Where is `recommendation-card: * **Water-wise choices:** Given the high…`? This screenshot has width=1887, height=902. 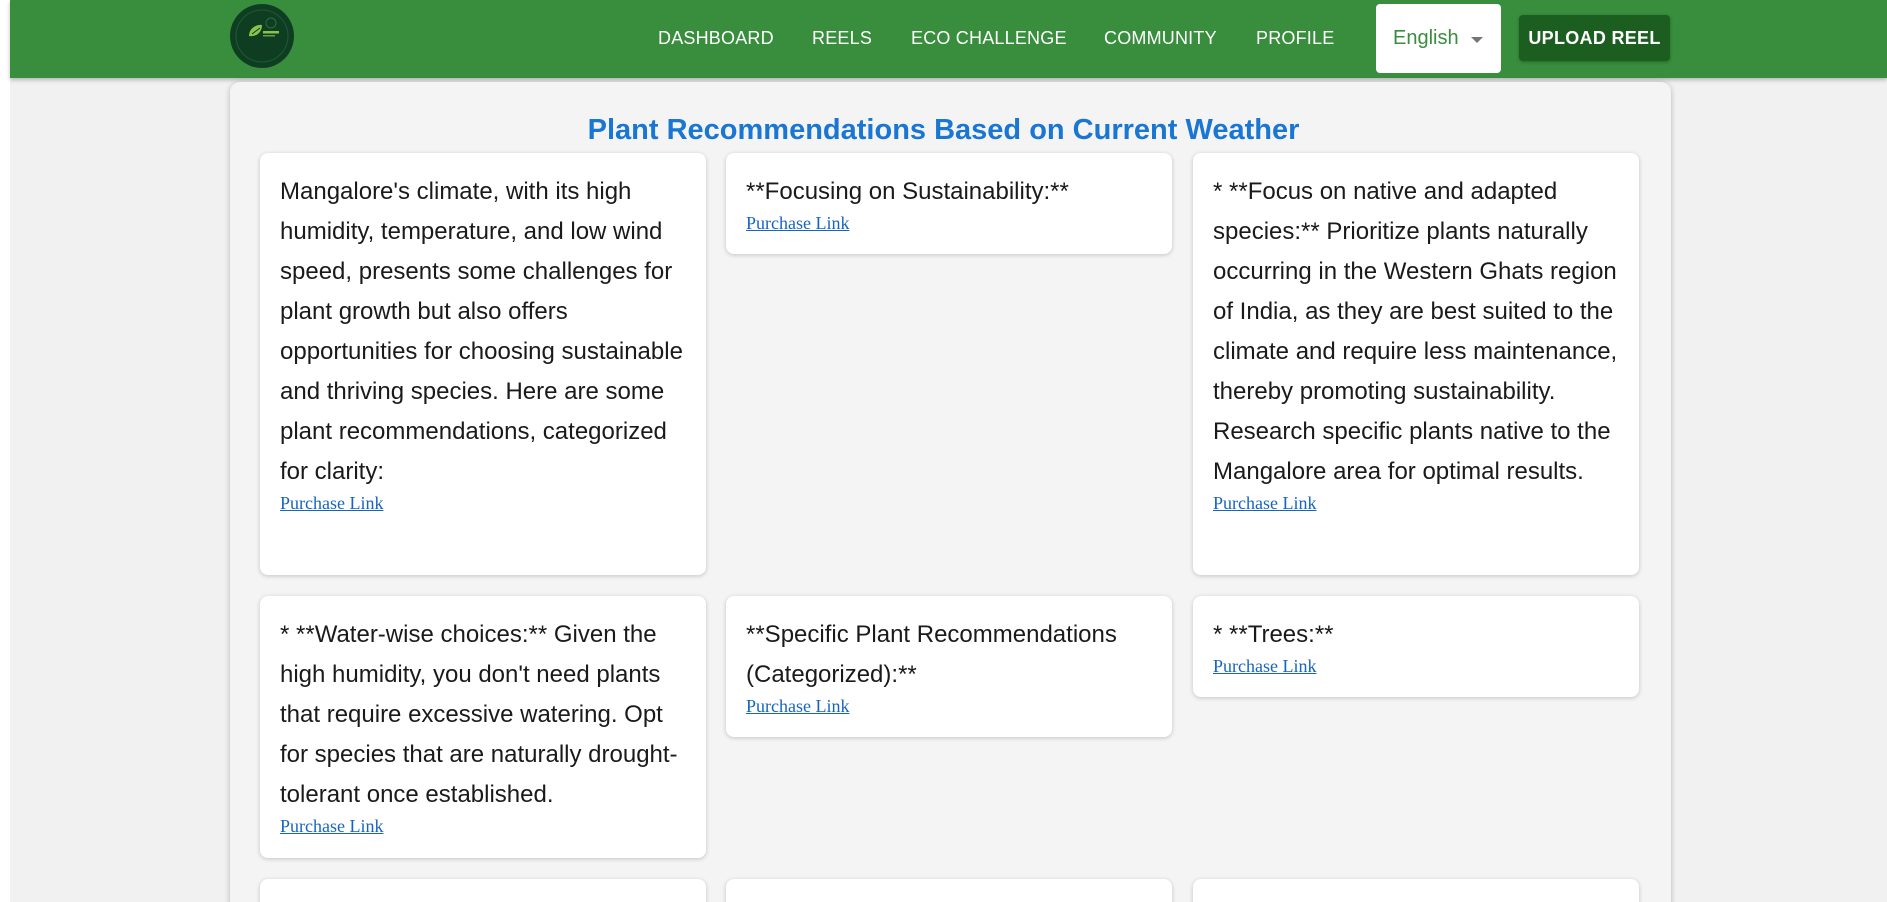
recommendation-card: * **Water-wise choices:** Given the high… is located at coordinates (483, 727).